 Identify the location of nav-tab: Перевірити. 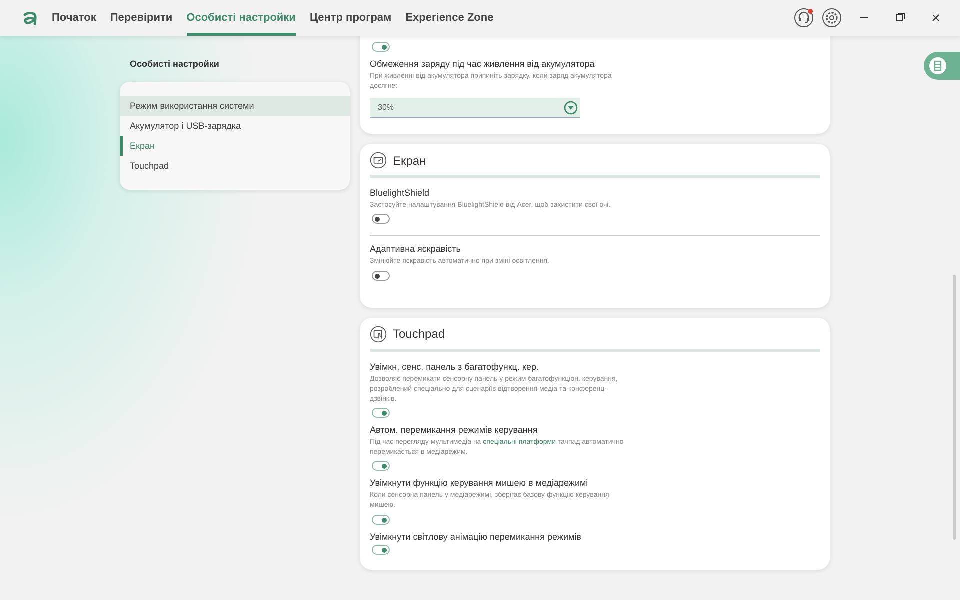
(141, 18).